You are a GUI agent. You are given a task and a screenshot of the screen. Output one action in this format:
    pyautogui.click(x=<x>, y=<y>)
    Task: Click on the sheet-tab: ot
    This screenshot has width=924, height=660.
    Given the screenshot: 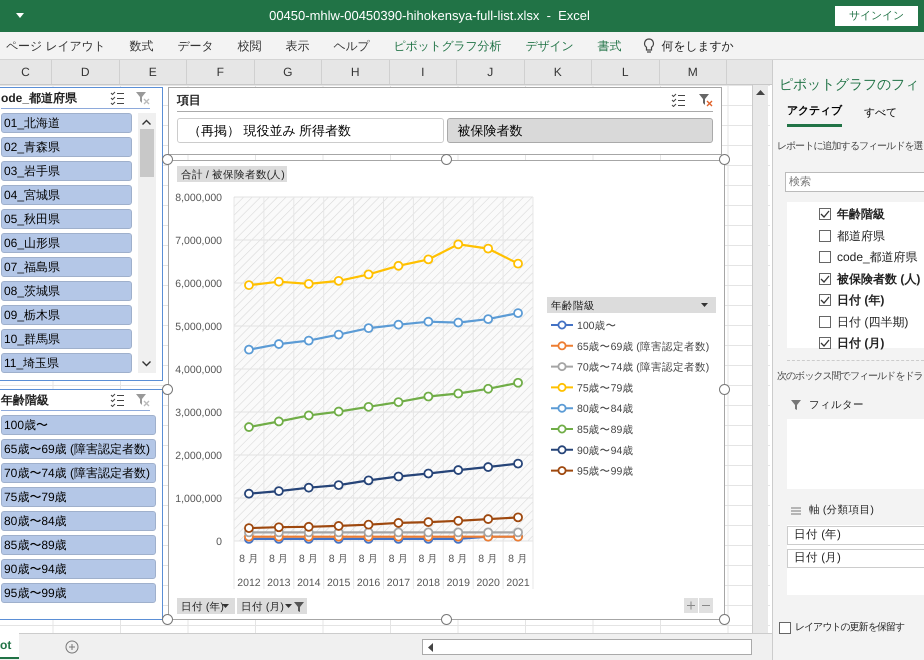 What is the action you would take?
    pyautogui.click(x=10, y=646)
    